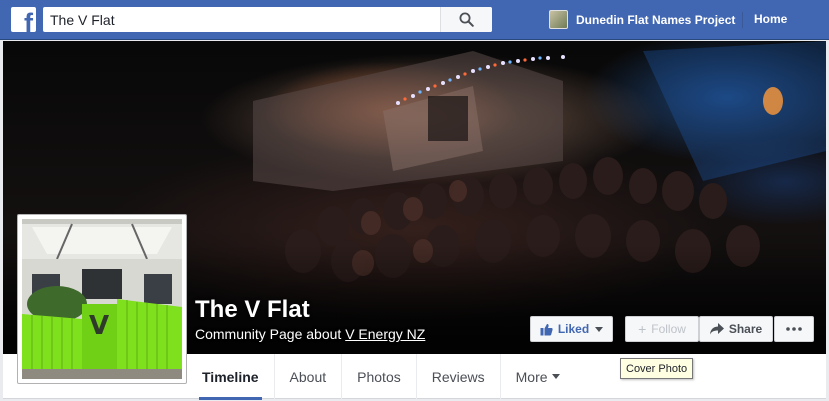 The image size is (829, 401). Describe the element at coordinates (656, 19) in the screenshot. I see `profile-name: Dunedin Flat Names Project` at that location.